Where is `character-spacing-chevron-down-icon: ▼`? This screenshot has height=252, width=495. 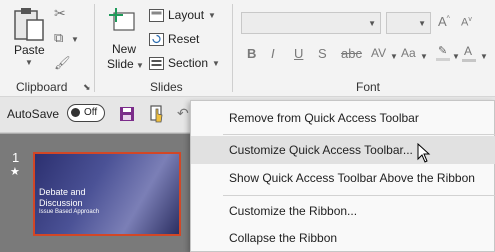
character-spacing-chevron-down-icon: ▼ is located at coordinates (394, 56).